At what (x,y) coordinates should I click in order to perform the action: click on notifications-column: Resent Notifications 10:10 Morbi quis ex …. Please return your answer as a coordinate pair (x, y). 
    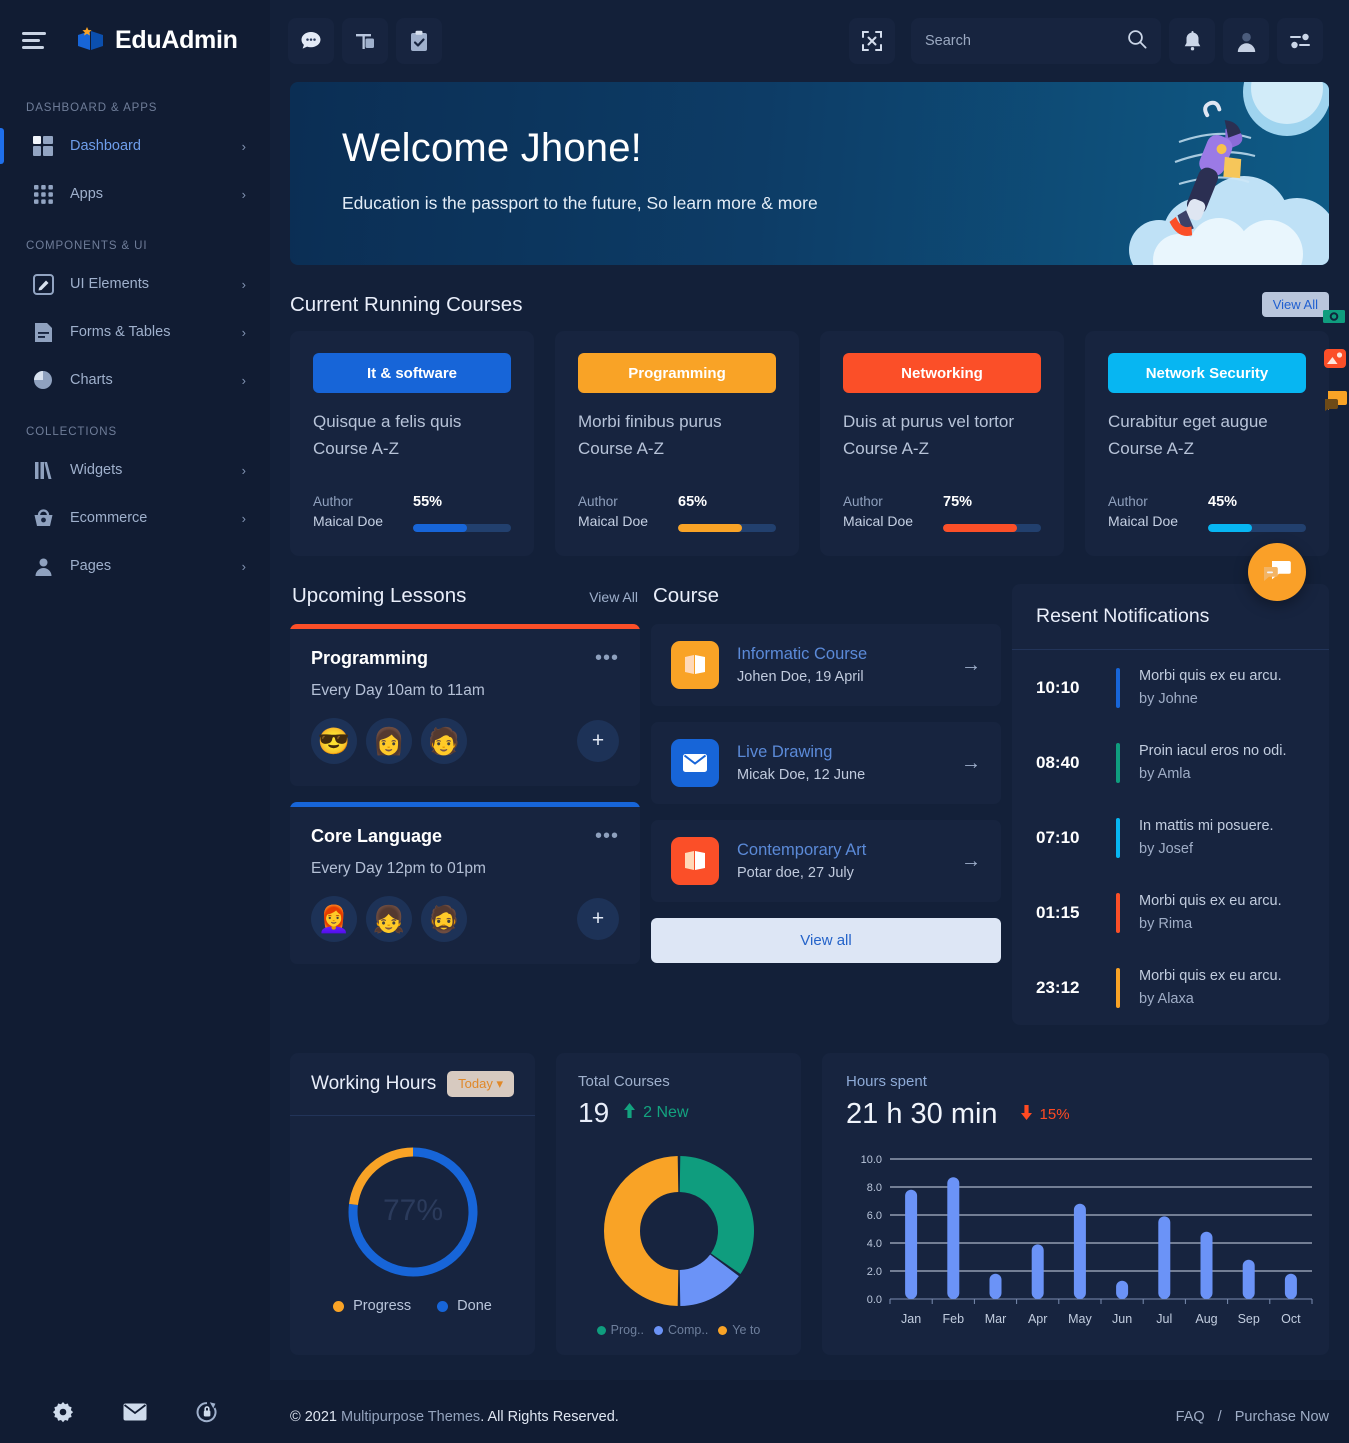
    Looking at the image, I should click on (1170, 805).